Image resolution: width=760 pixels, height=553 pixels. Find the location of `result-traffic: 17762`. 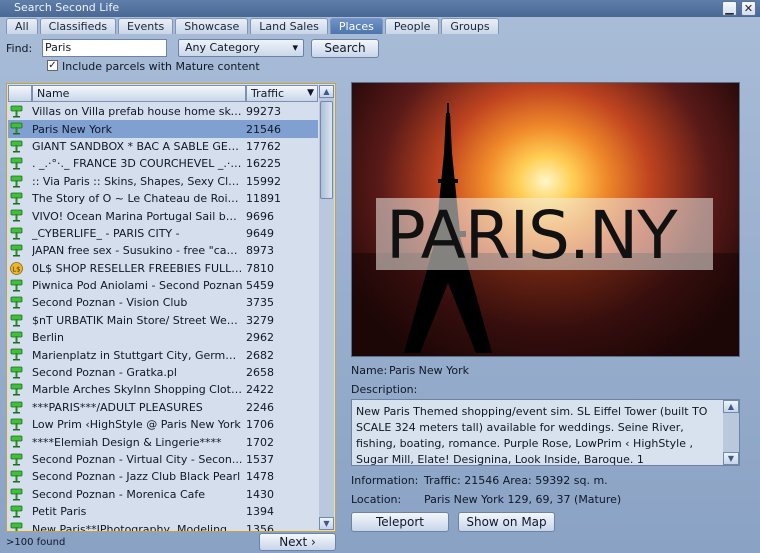

result-traffic: 17762 is located at coordinates (263, 146).